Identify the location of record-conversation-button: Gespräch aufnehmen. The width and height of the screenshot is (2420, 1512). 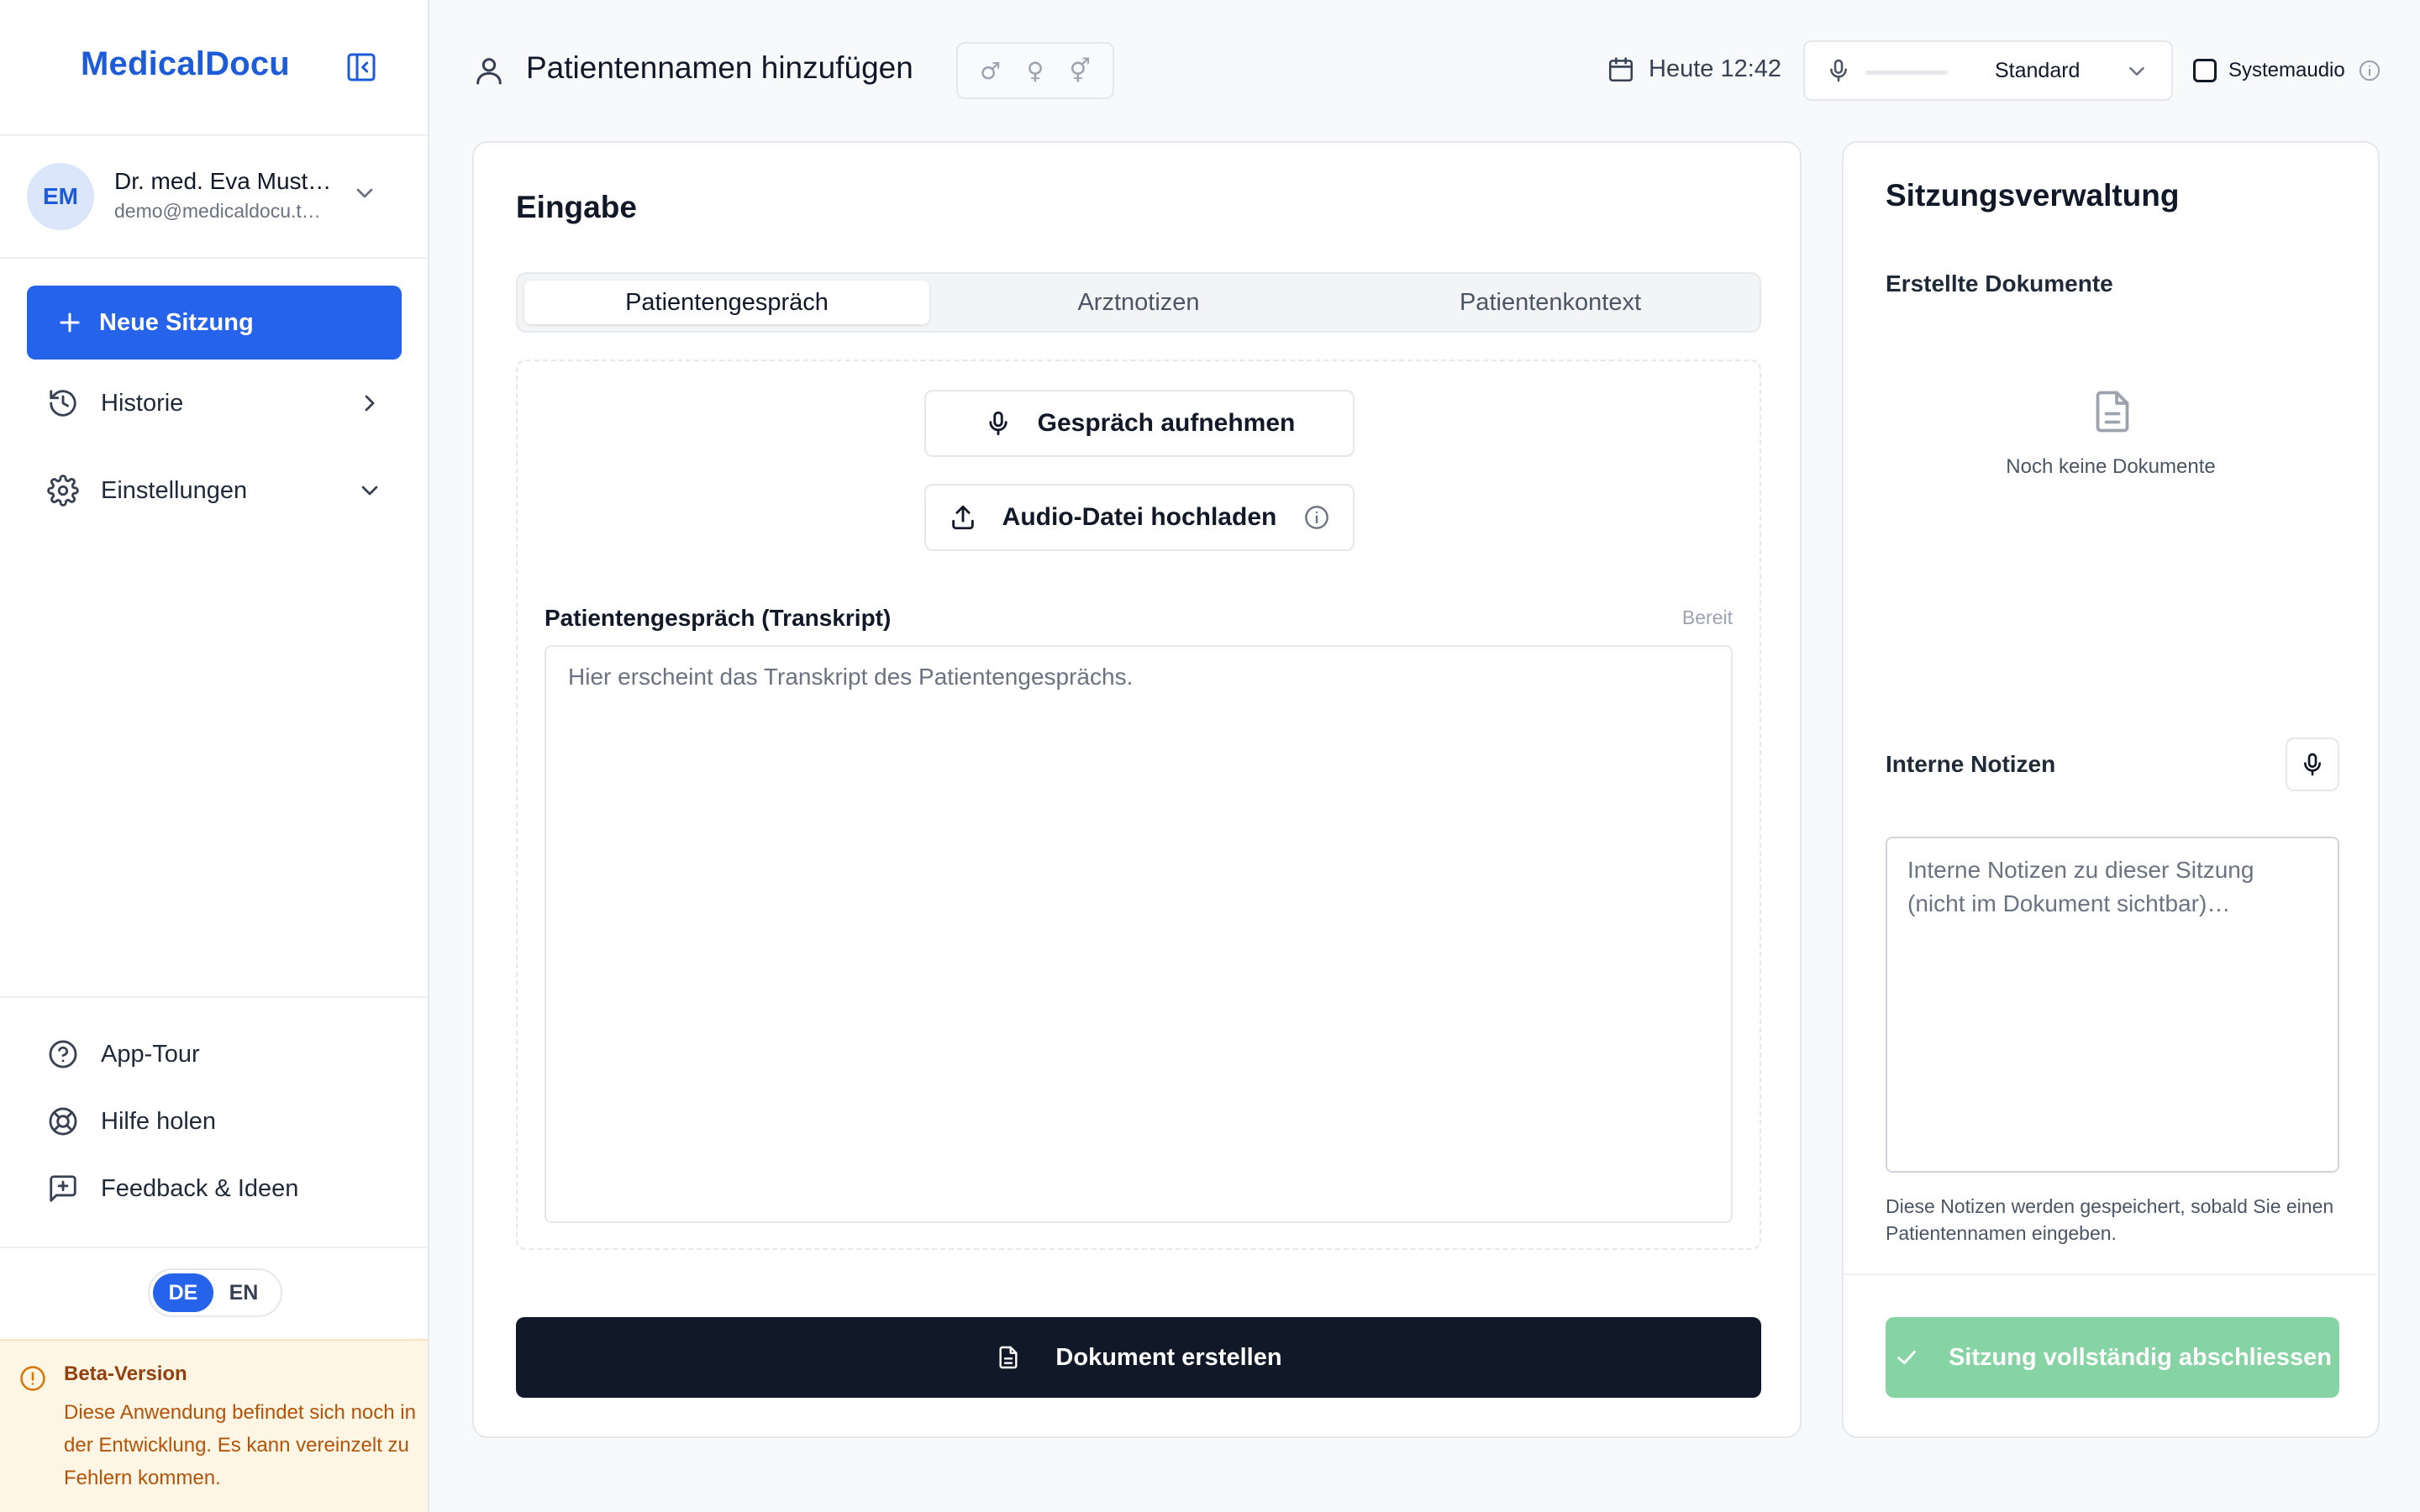
(1139, 423).